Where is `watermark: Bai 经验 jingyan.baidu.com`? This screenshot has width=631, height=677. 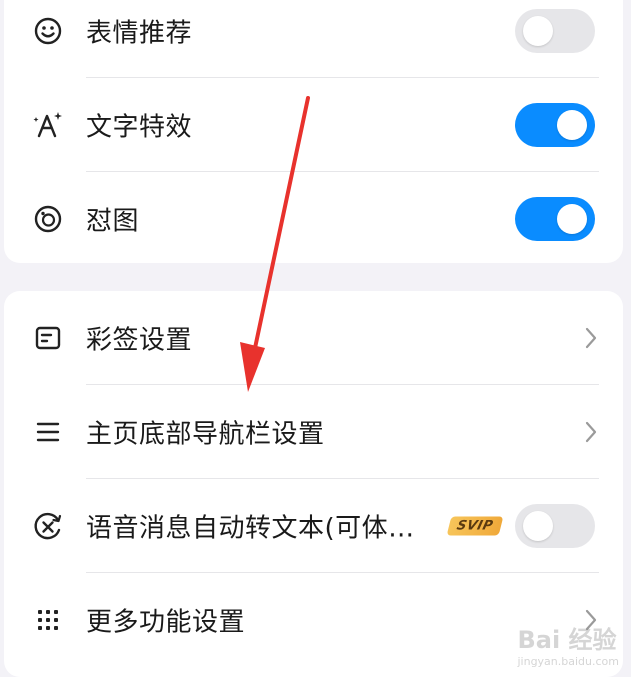
watermark: Bai 经验 jingyan.baidu.com is located at coordinates (568, 644).